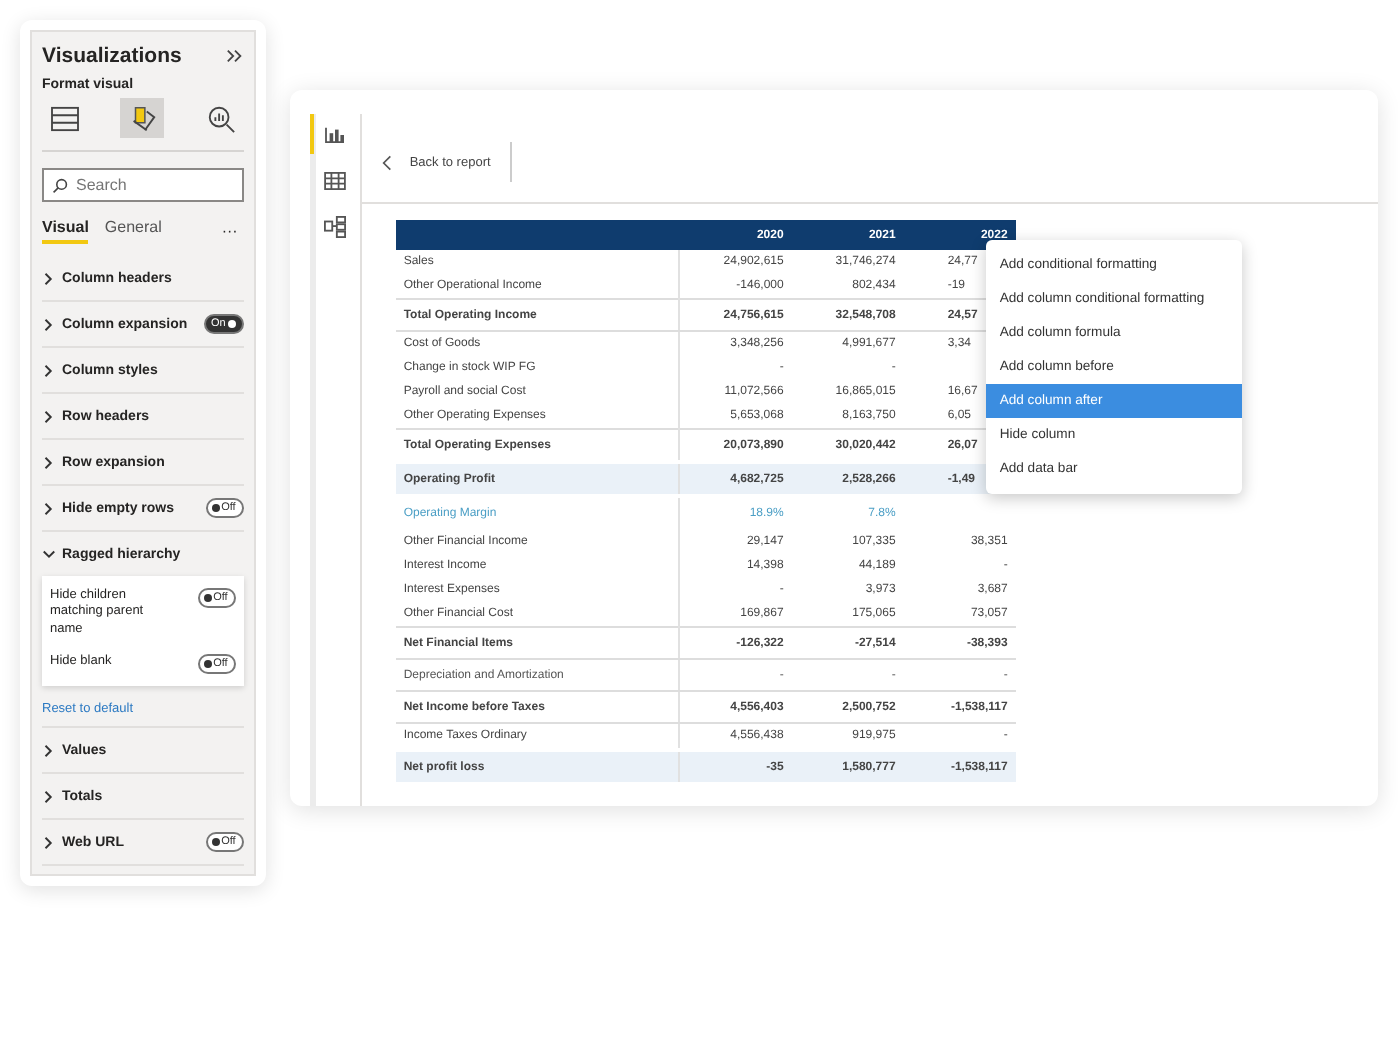 This screenshot has height=1062, width=1398. What do you see at coordinates (49, 554) in the screenshot?
I see `chevron-down-icon` at bounding box center [49, 554].